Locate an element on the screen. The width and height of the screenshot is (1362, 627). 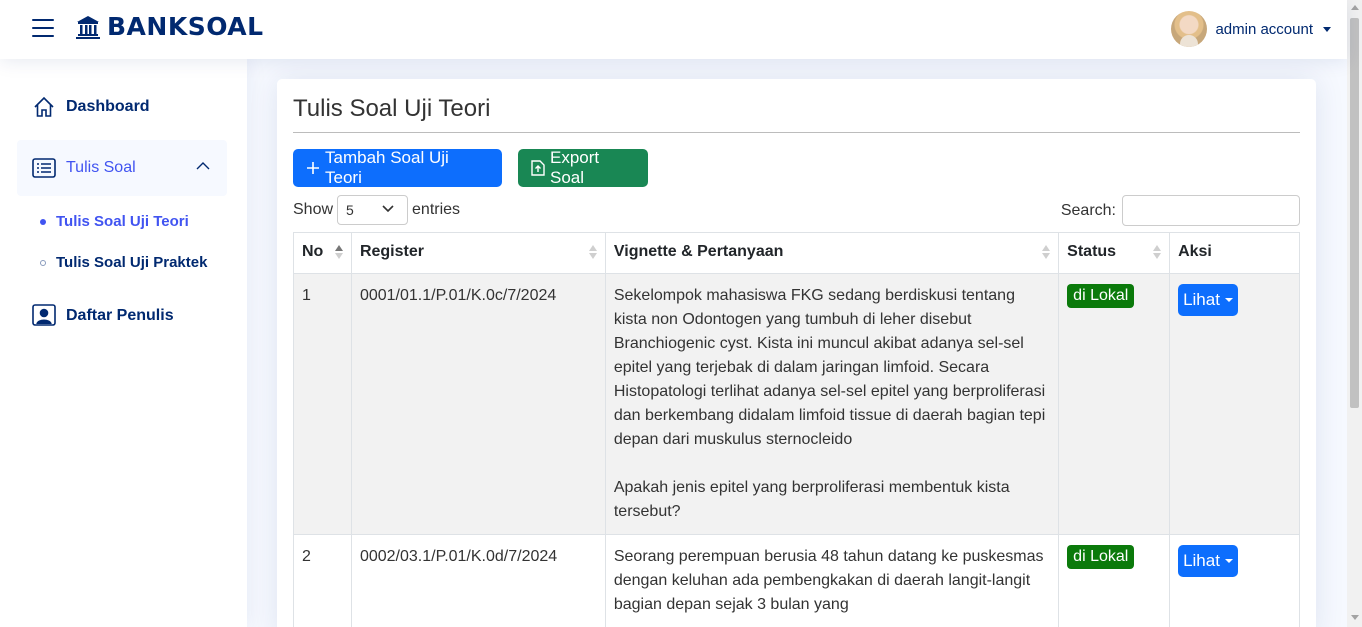
person-badge-icon is located at coordinates (44, 316).